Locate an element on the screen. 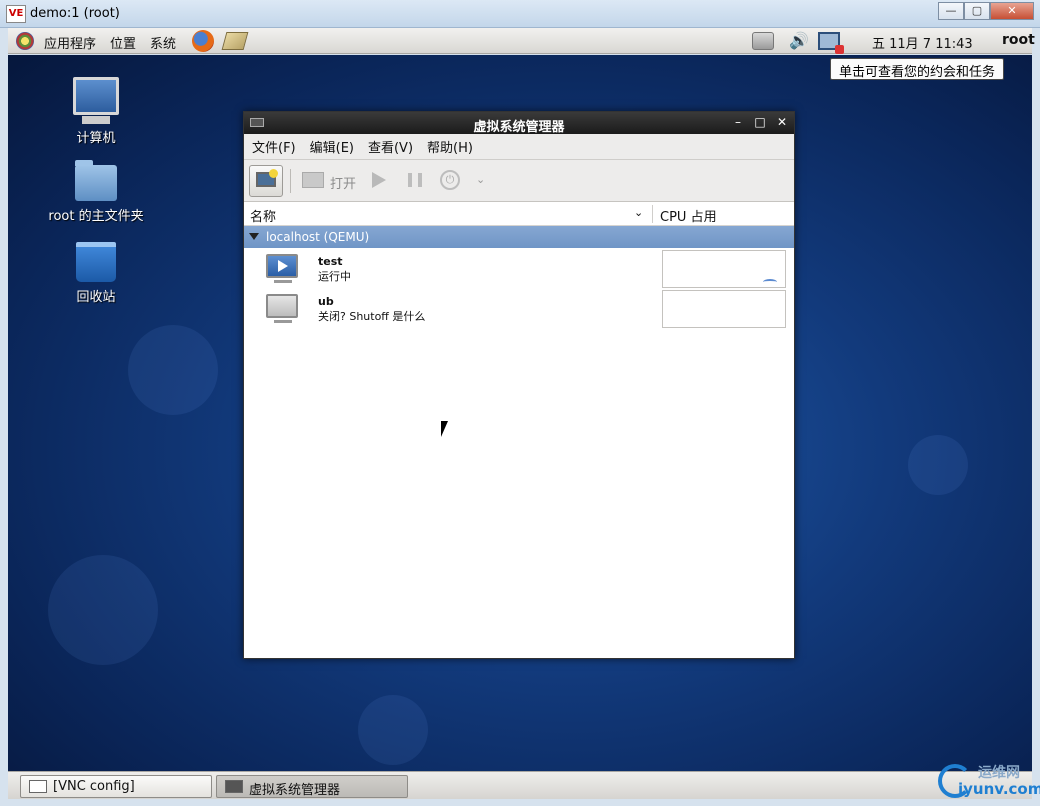 The height and width of the screenshot is (806, 1040). applications-icon is located at coordinates (25, 41).